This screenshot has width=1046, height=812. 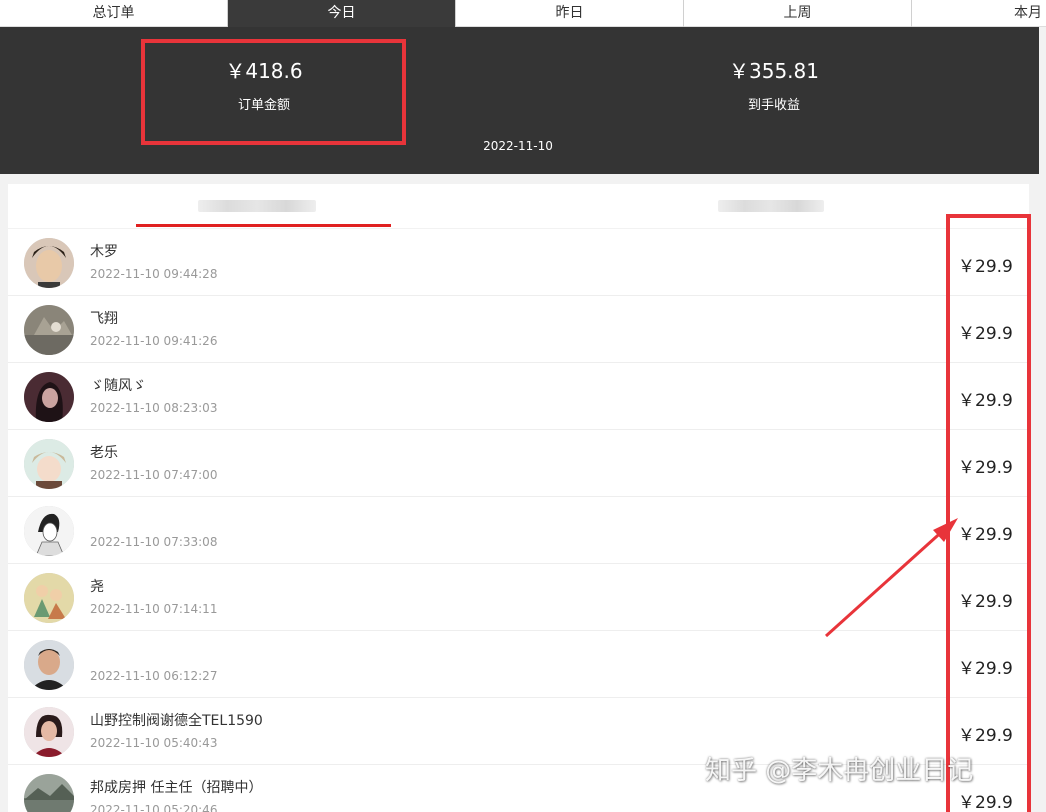 I want to click on watermark: 知乎 @李木冉创业日记, so click(x=839, y=771).